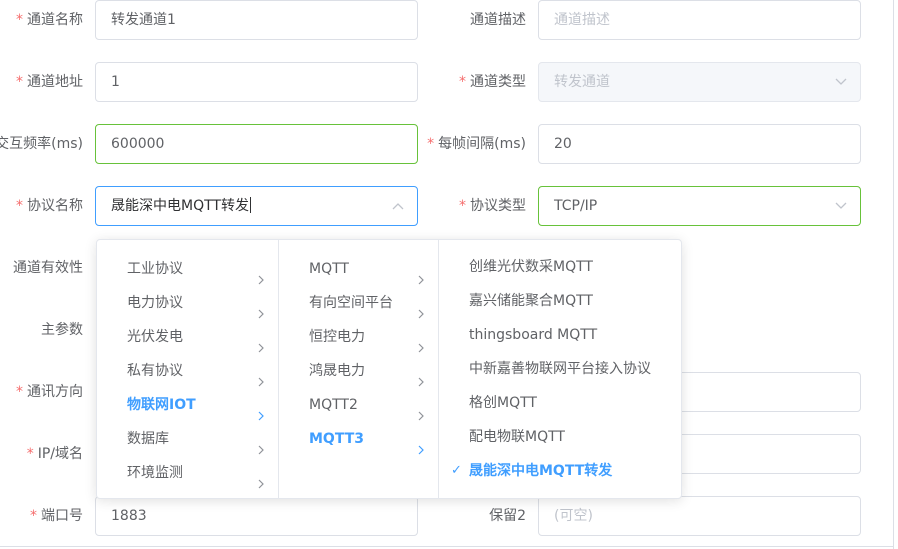  I want to click on frame-interval-input: 20, so click(699, 144).